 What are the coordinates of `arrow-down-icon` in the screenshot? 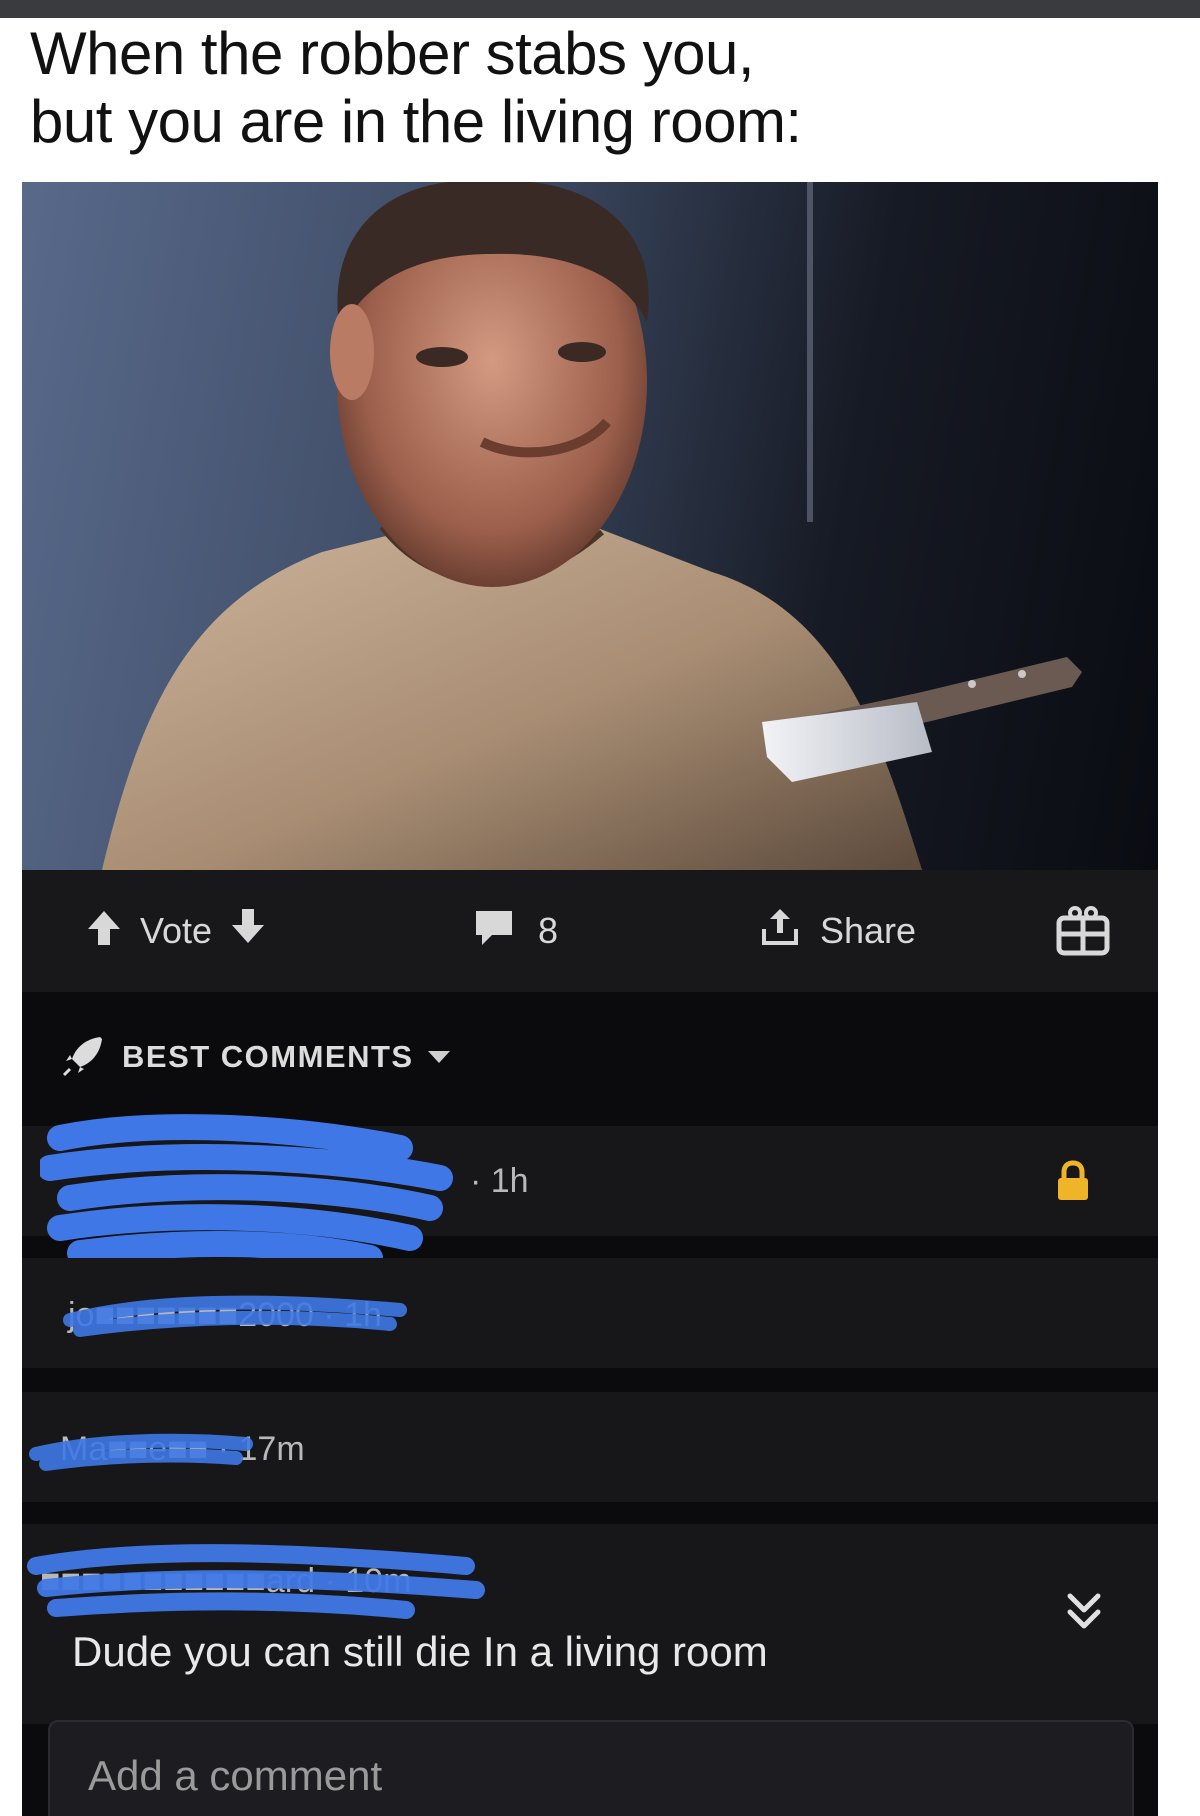 It's located at (248, 931).